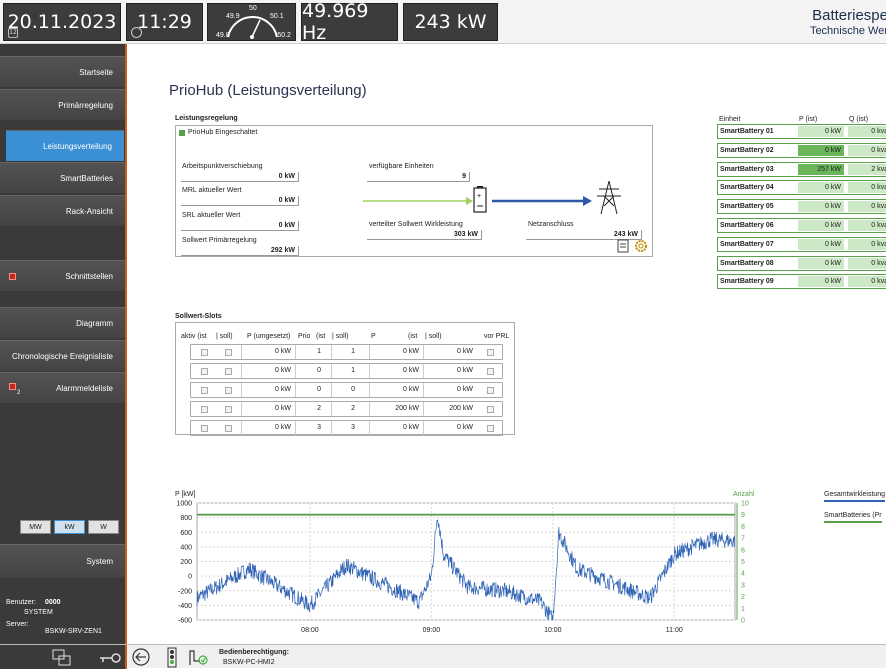 This screenshot has height=669, width=886. I want to click on nav-diagramm: Diagramm, so click(62, 322).